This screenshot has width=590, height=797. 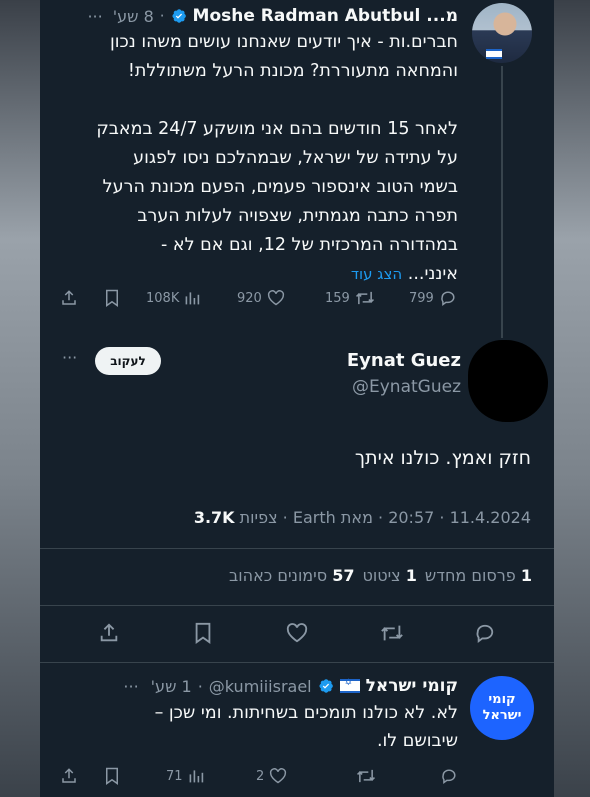 I want to click on tweet3-handle: @kumiiisrael, so click(x=260, y=686).